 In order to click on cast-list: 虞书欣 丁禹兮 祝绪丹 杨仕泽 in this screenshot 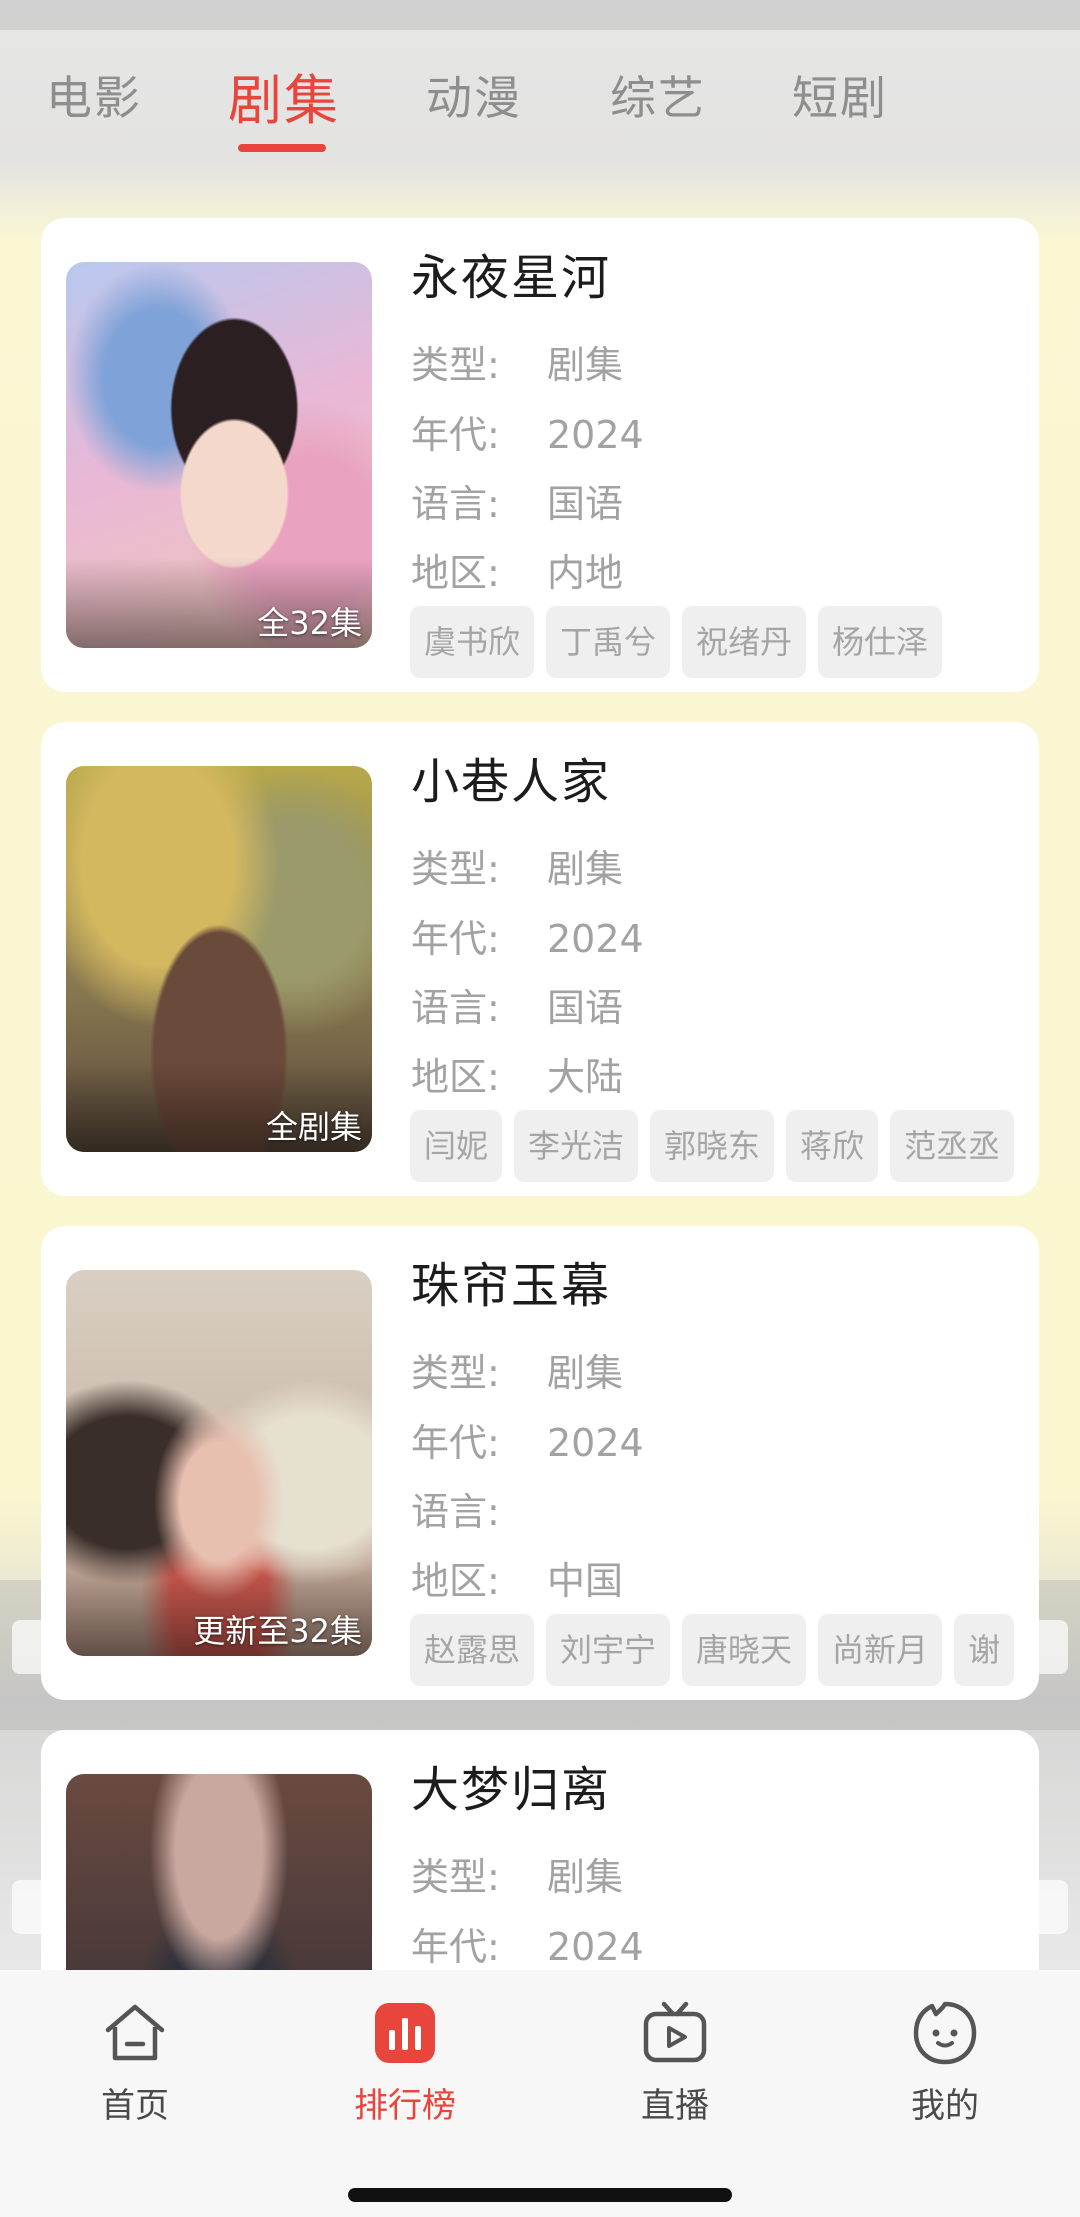, I will do `click(717, 643)`.